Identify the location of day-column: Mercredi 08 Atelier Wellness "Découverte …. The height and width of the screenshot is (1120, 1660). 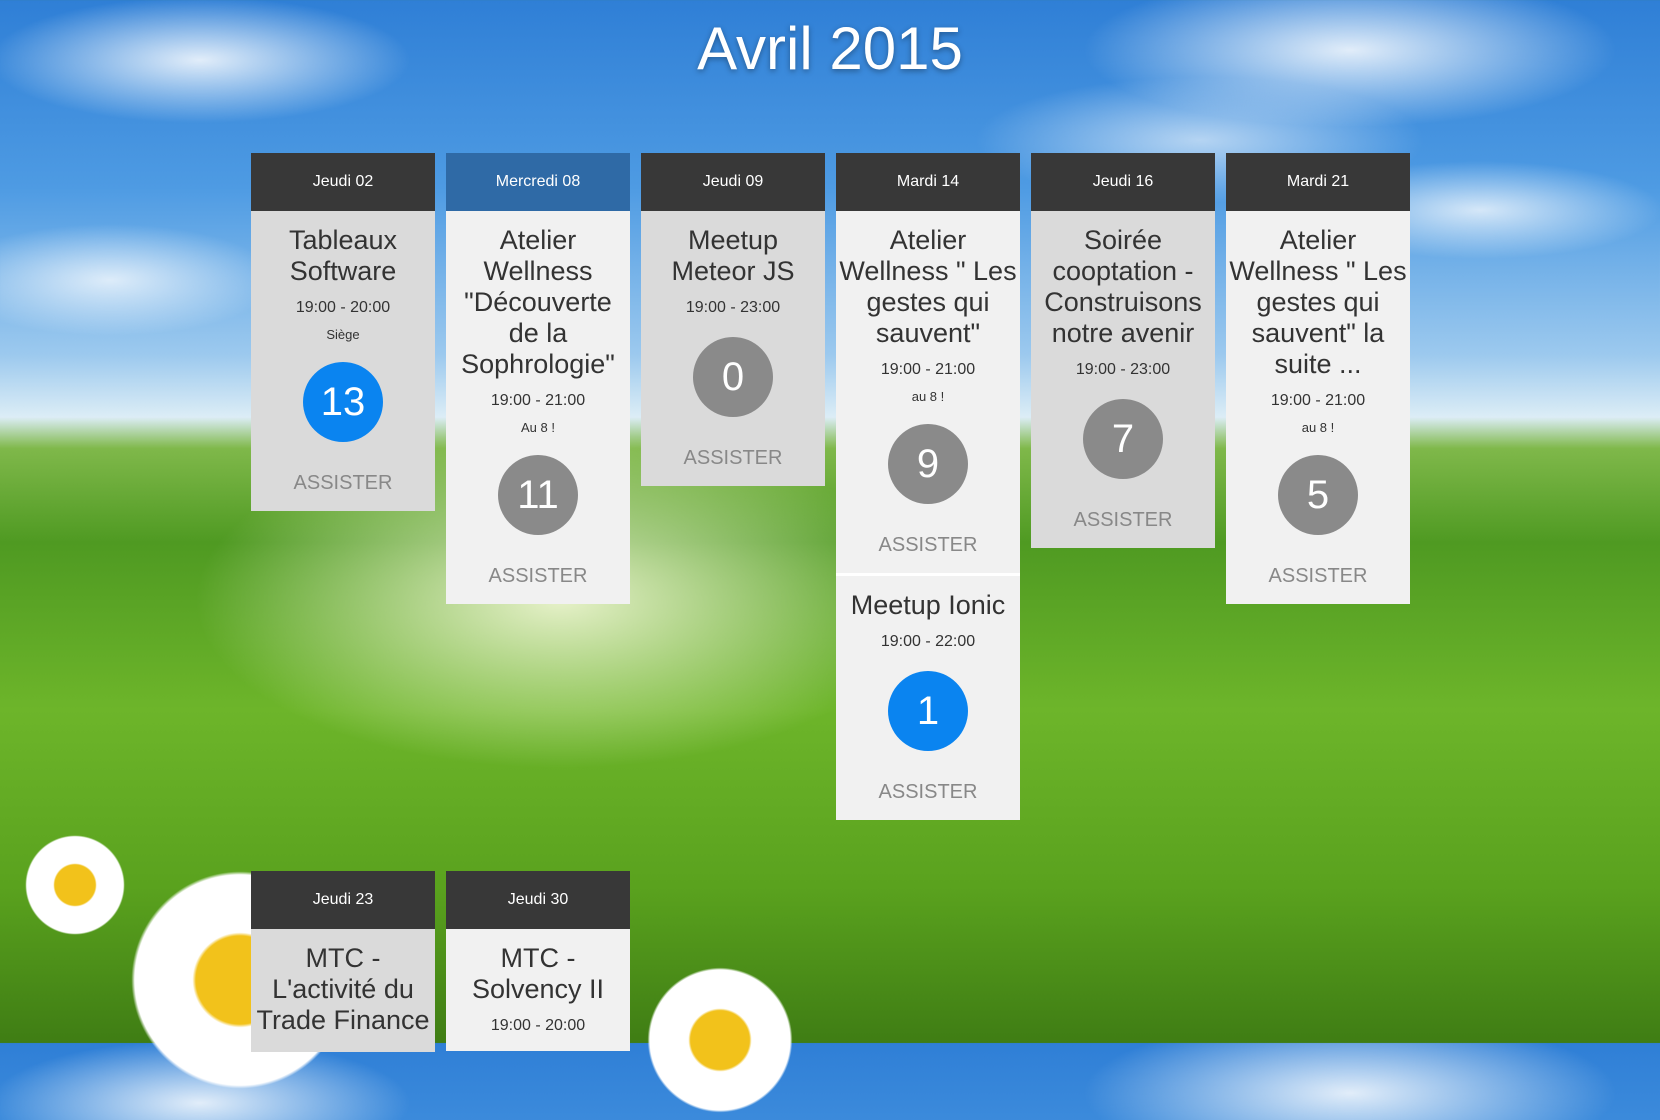
(538, 378).